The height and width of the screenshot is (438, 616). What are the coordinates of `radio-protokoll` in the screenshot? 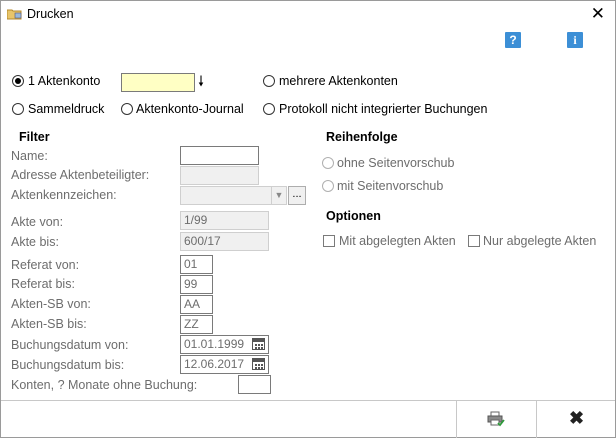 It's located at (269, 109).